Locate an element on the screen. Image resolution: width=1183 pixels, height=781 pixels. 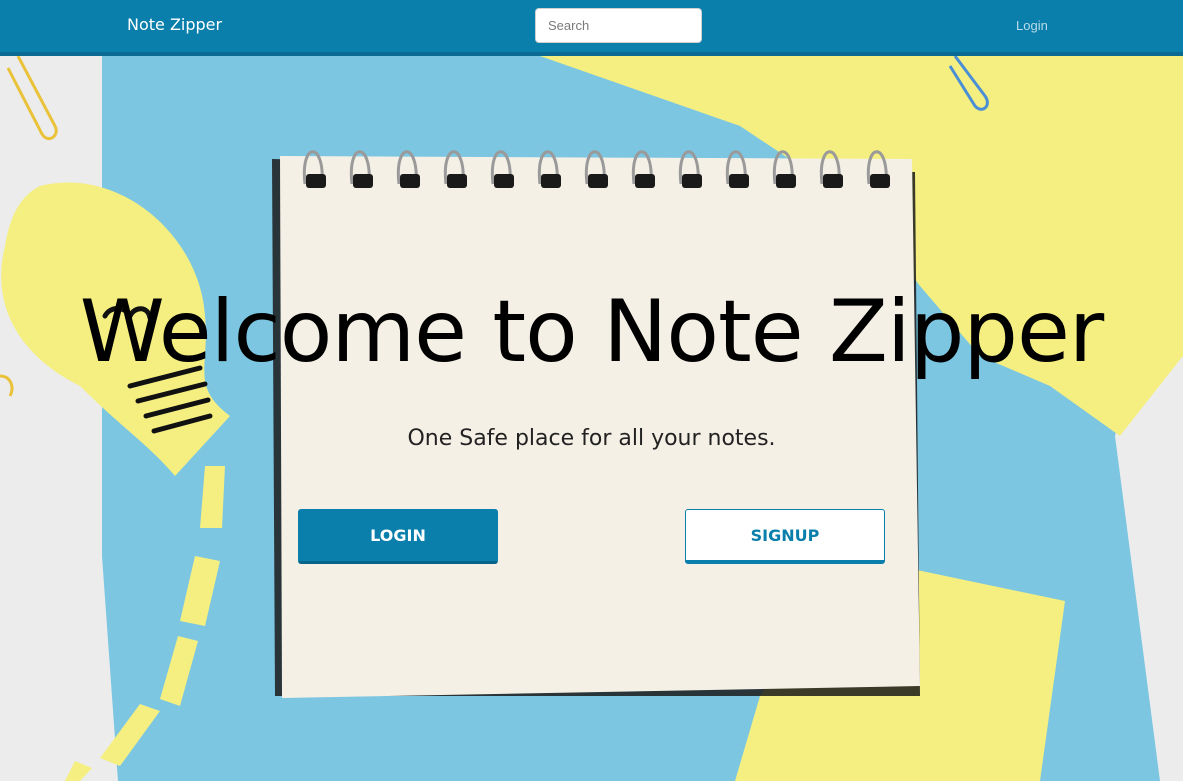
brand-logo-text: Note Zipper is located at coordinates (174, 24).